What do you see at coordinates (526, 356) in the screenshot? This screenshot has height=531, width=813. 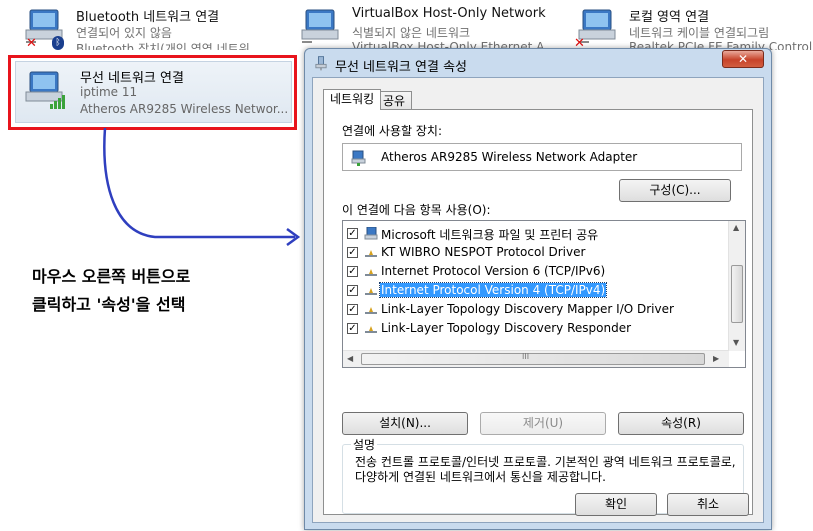 I see `scrollbar-grip: III` at bounding box center [526, 356].